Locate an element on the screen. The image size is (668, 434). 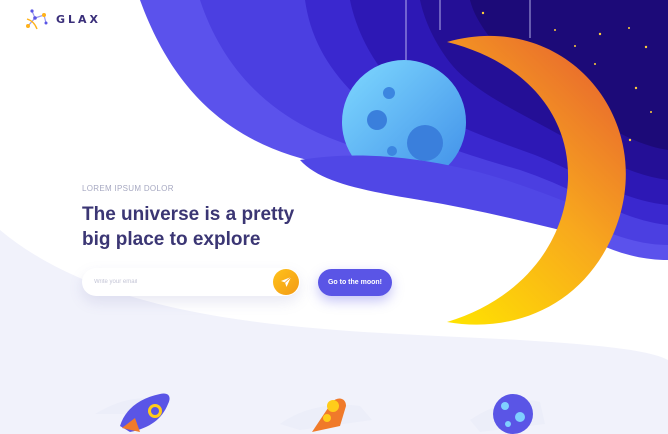
meteor-icon is located at coordinates (326, 415).